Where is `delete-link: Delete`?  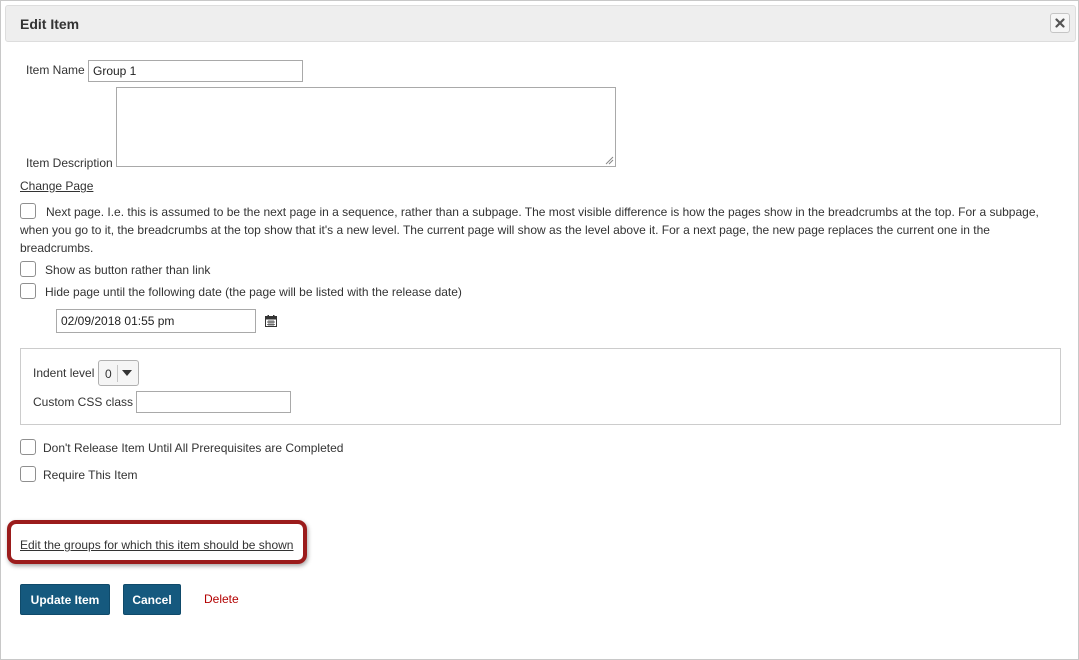 delete-link: Delete is located at coordinates (221, 599).